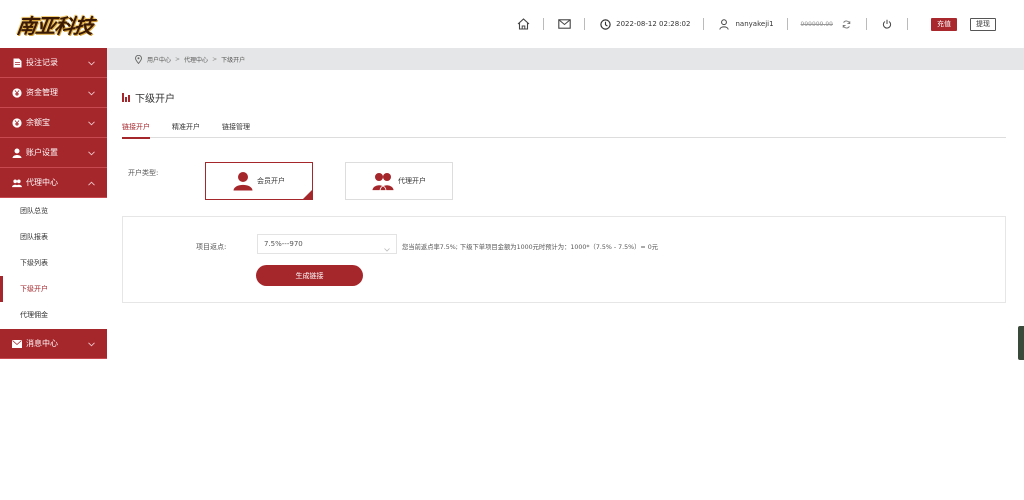 This screenshot has height=500, width=1024. What do you see at coordinates (283, 244) in the screenshot?
I see `rebate-select-value: 7.5%---970` at bounding box center [283, 244].